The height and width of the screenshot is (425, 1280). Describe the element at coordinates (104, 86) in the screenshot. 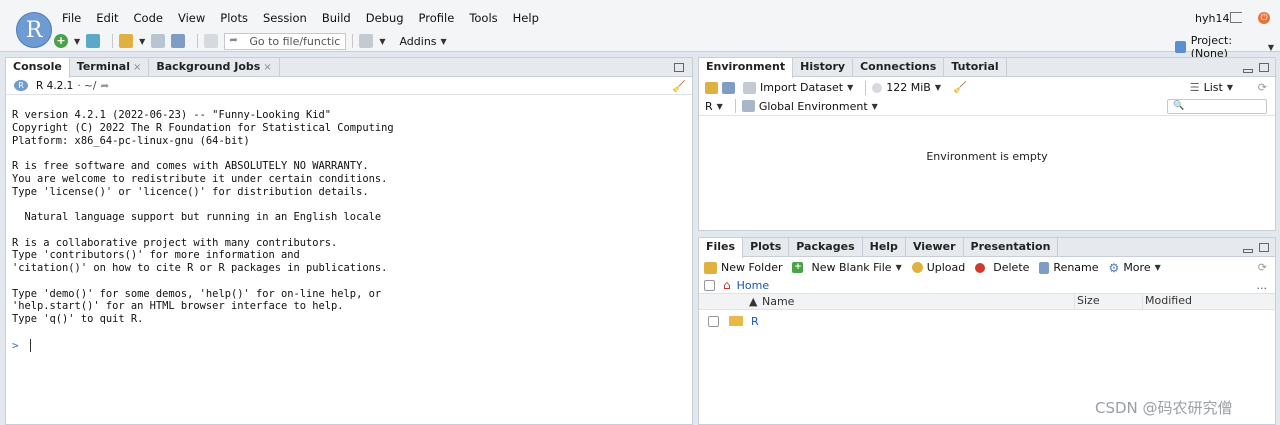

I see `goto-directory-icon: ➦` at that location.